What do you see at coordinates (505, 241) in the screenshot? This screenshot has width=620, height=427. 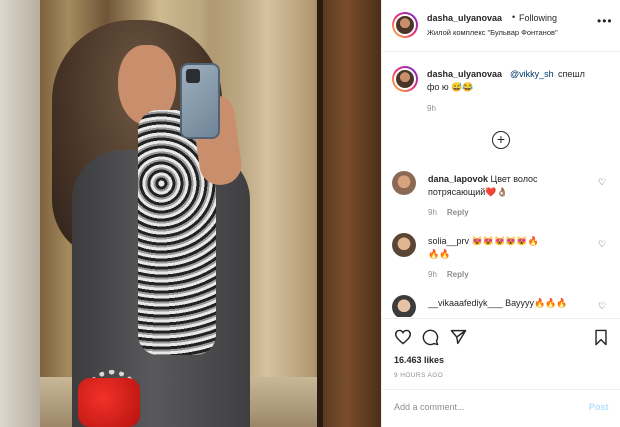 I see `comment-text: 😻😻😻😻😻🔥` at bounding box center [505, 241].